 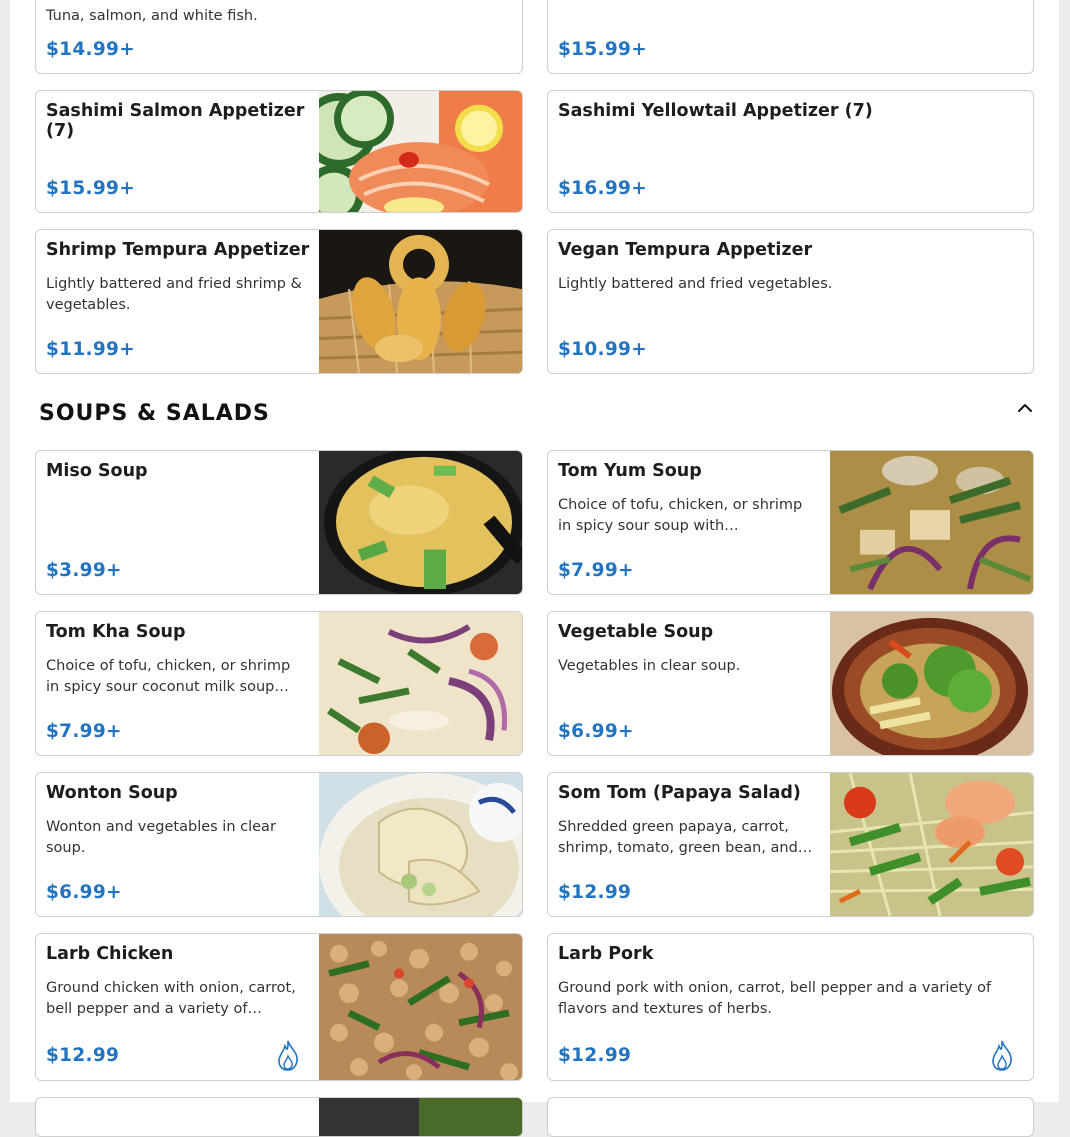 I want to click on item-name: Wonton Soup, so click(x=112, y=793).